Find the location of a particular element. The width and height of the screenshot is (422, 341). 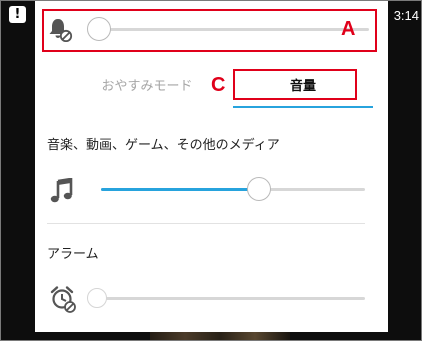

status-time: 3:14 is located at coordinates (406, 15).